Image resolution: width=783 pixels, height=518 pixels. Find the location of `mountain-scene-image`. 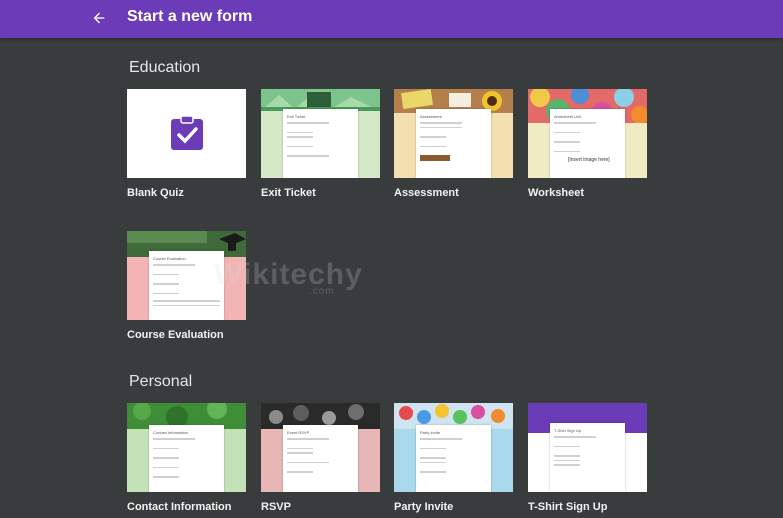

mountain-scene-image is located at coordinates (320, 101).